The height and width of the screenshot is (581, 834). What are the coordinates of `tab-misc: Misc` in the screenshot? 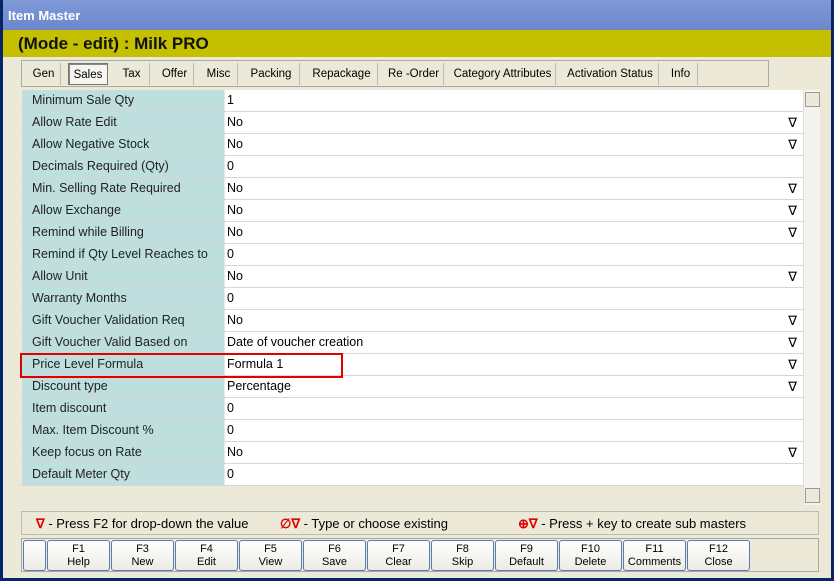 It's located at (219, 74).